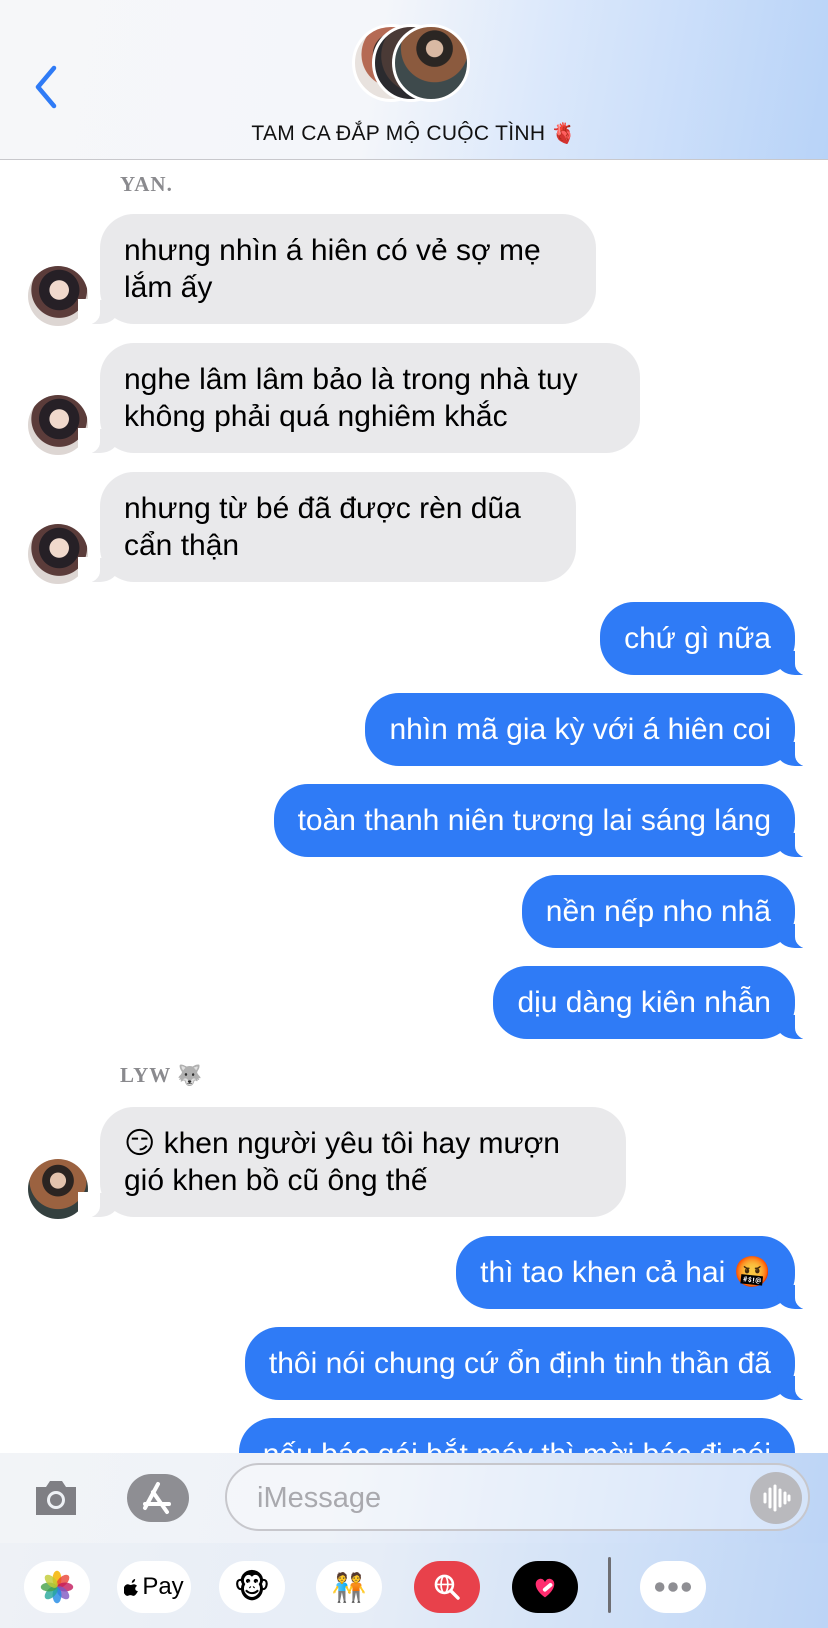 The width and height of the screenshot is (828, 1628). I want to click on digital-touch-button, so click(545, 1587).